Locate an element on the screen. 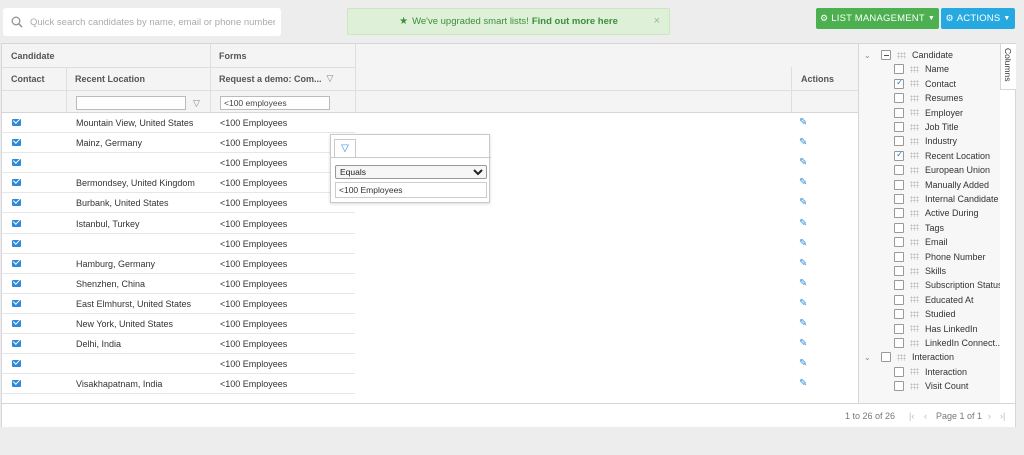  column-item: Skills is located at coordinates (920, 271).